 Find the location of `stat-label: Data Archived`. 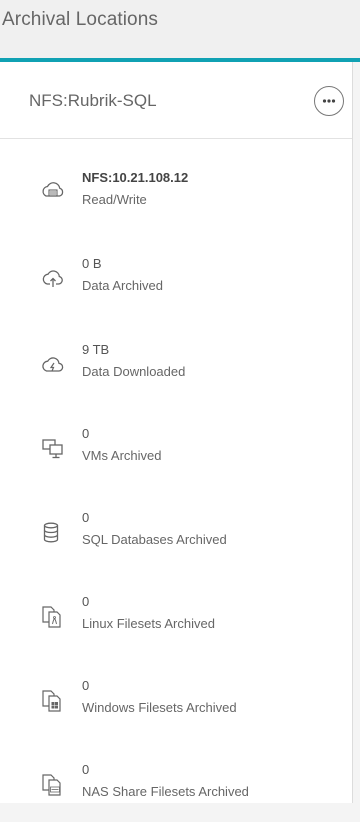

stat-label: Data Archived is located at coordinates (122, 285).